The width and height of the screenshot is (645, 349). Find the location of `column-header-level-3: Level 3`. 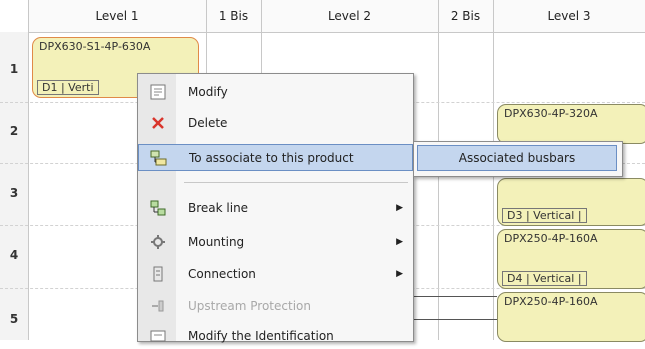

column-header-level-3: Level 3 is located at coordinates (569, 16).